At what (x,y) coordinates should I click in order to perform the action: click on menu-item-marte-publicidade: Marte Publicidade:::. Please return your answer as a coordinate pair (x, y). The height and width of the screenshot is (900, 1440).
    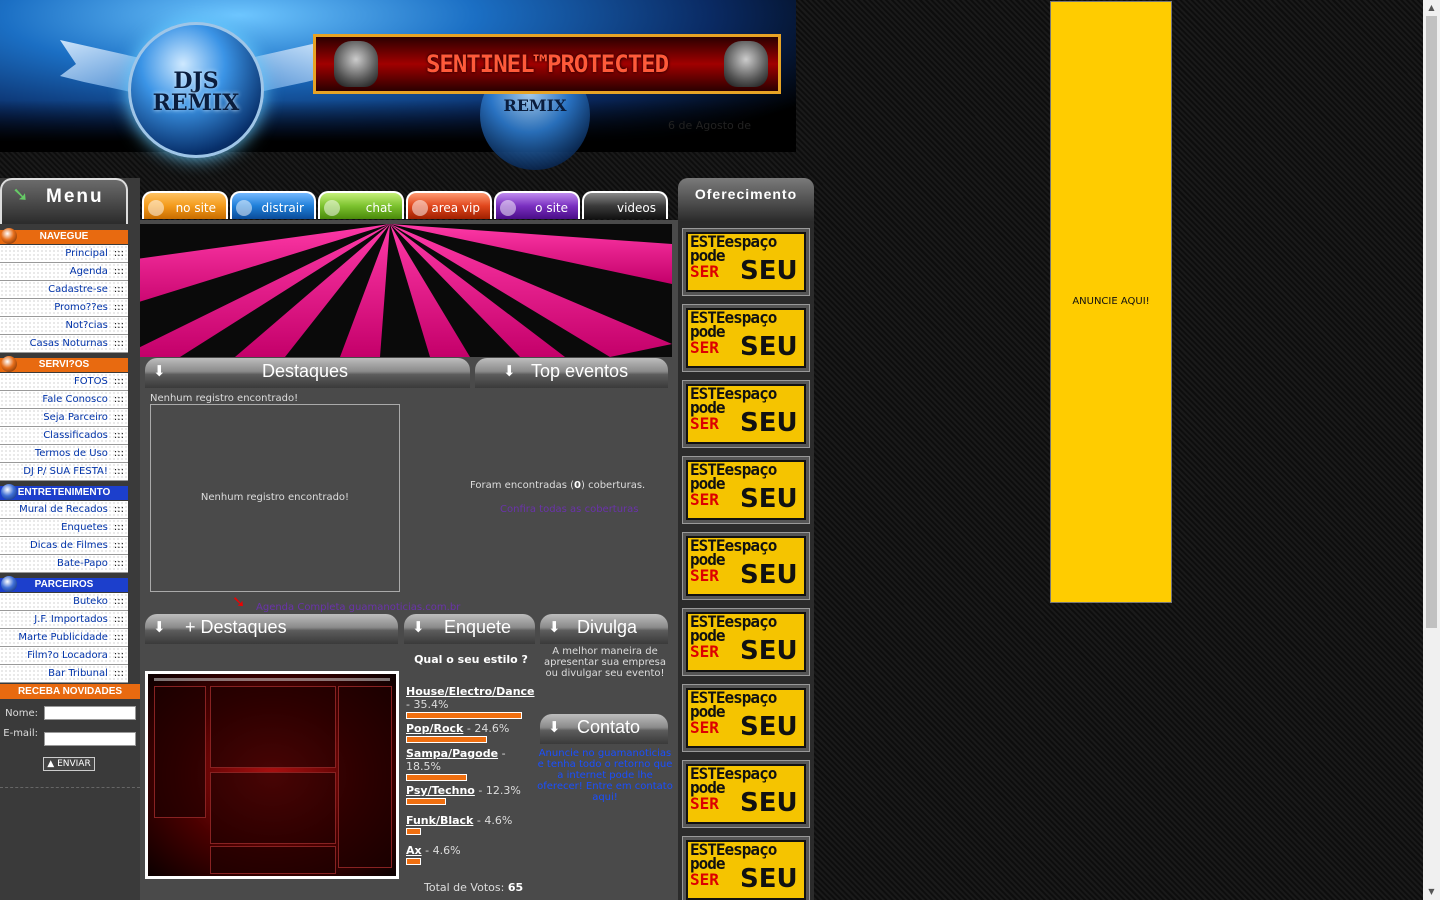
    Looking at the image, I should click on (64, 638).